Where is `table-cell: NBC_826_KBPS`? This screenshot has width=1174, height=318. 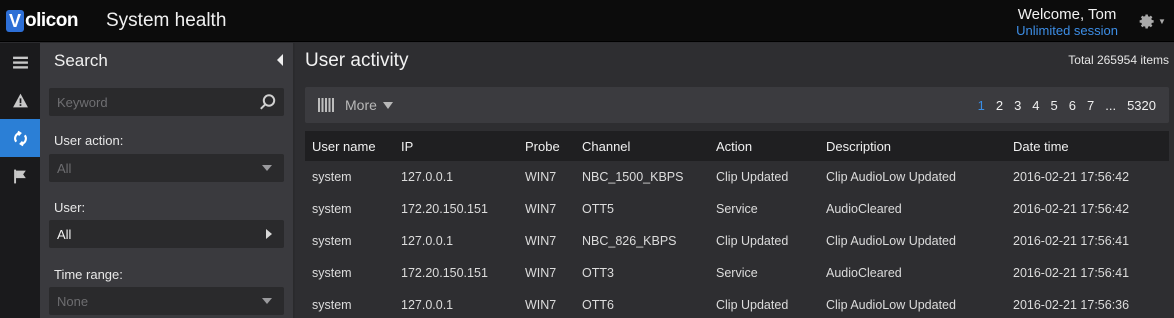
table-cell: NBC_826_KBPS is located at coordinates (629, 241).